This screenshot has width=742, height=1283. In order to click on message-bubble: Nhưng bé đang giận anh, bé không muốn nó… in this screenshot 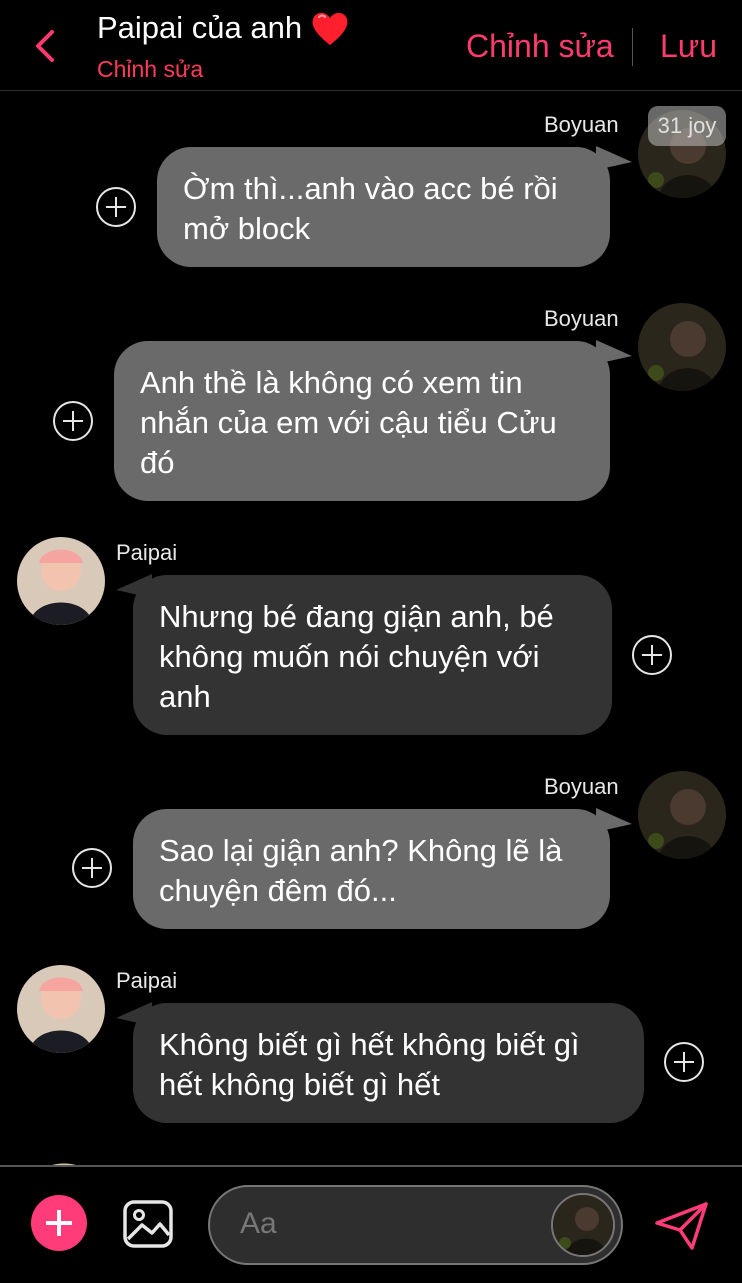, I will do `click(372, 655)`.